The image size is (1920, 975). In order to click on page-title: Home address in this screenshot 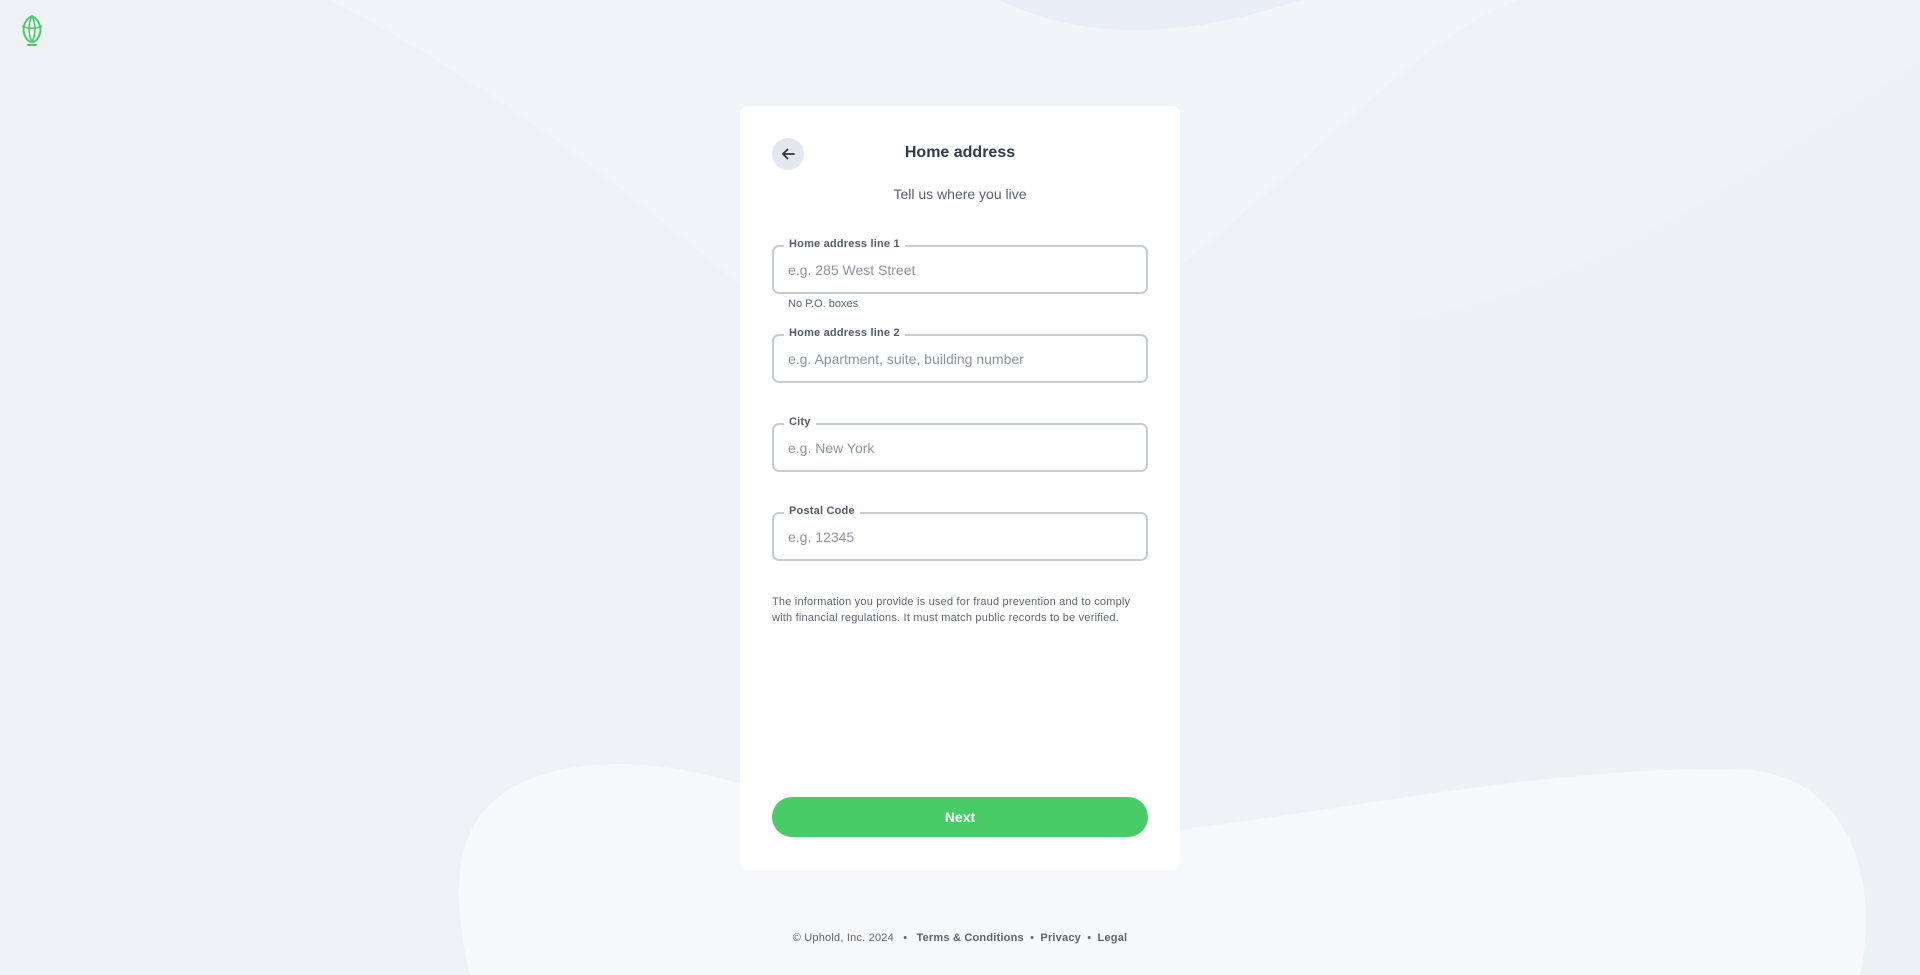, I will do `click(960, 152)`.